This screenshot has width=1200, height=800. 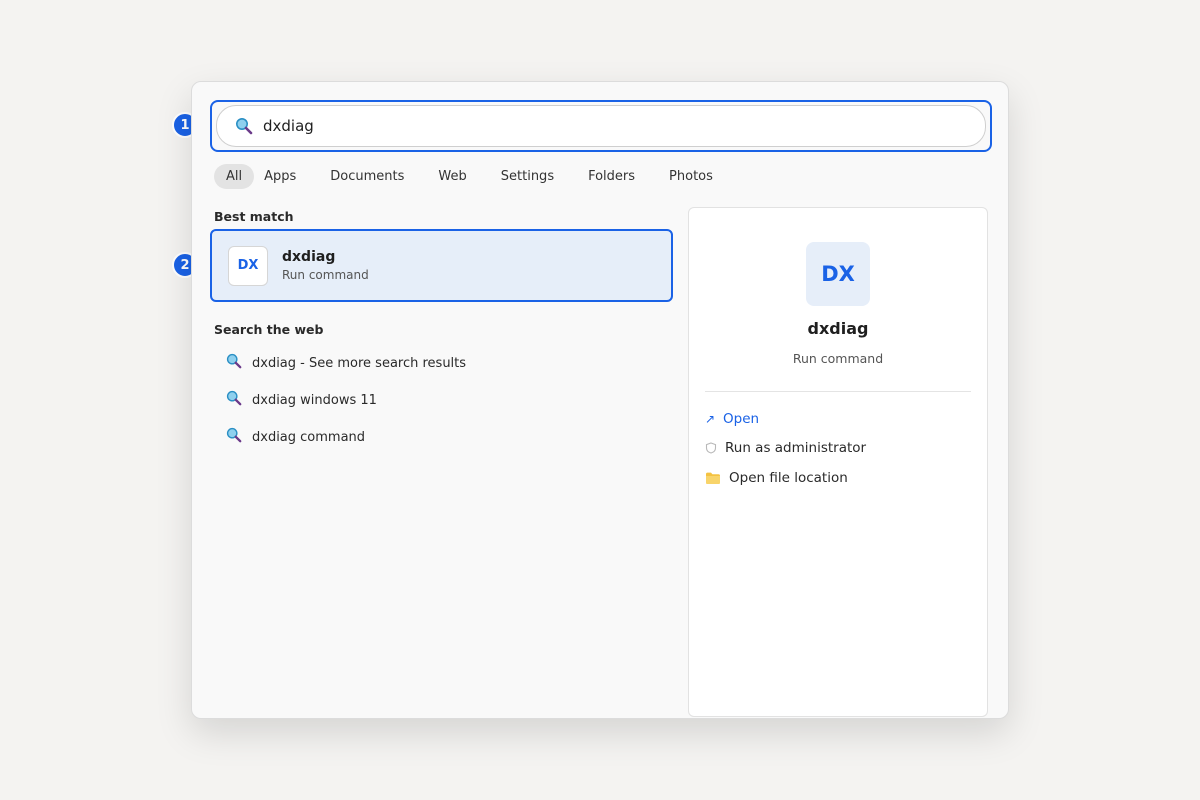 What do you see at coordinates (710, 419) in the screenshot?
I see `open-arrow-icon: ↗` at bounding box center [710, 419].